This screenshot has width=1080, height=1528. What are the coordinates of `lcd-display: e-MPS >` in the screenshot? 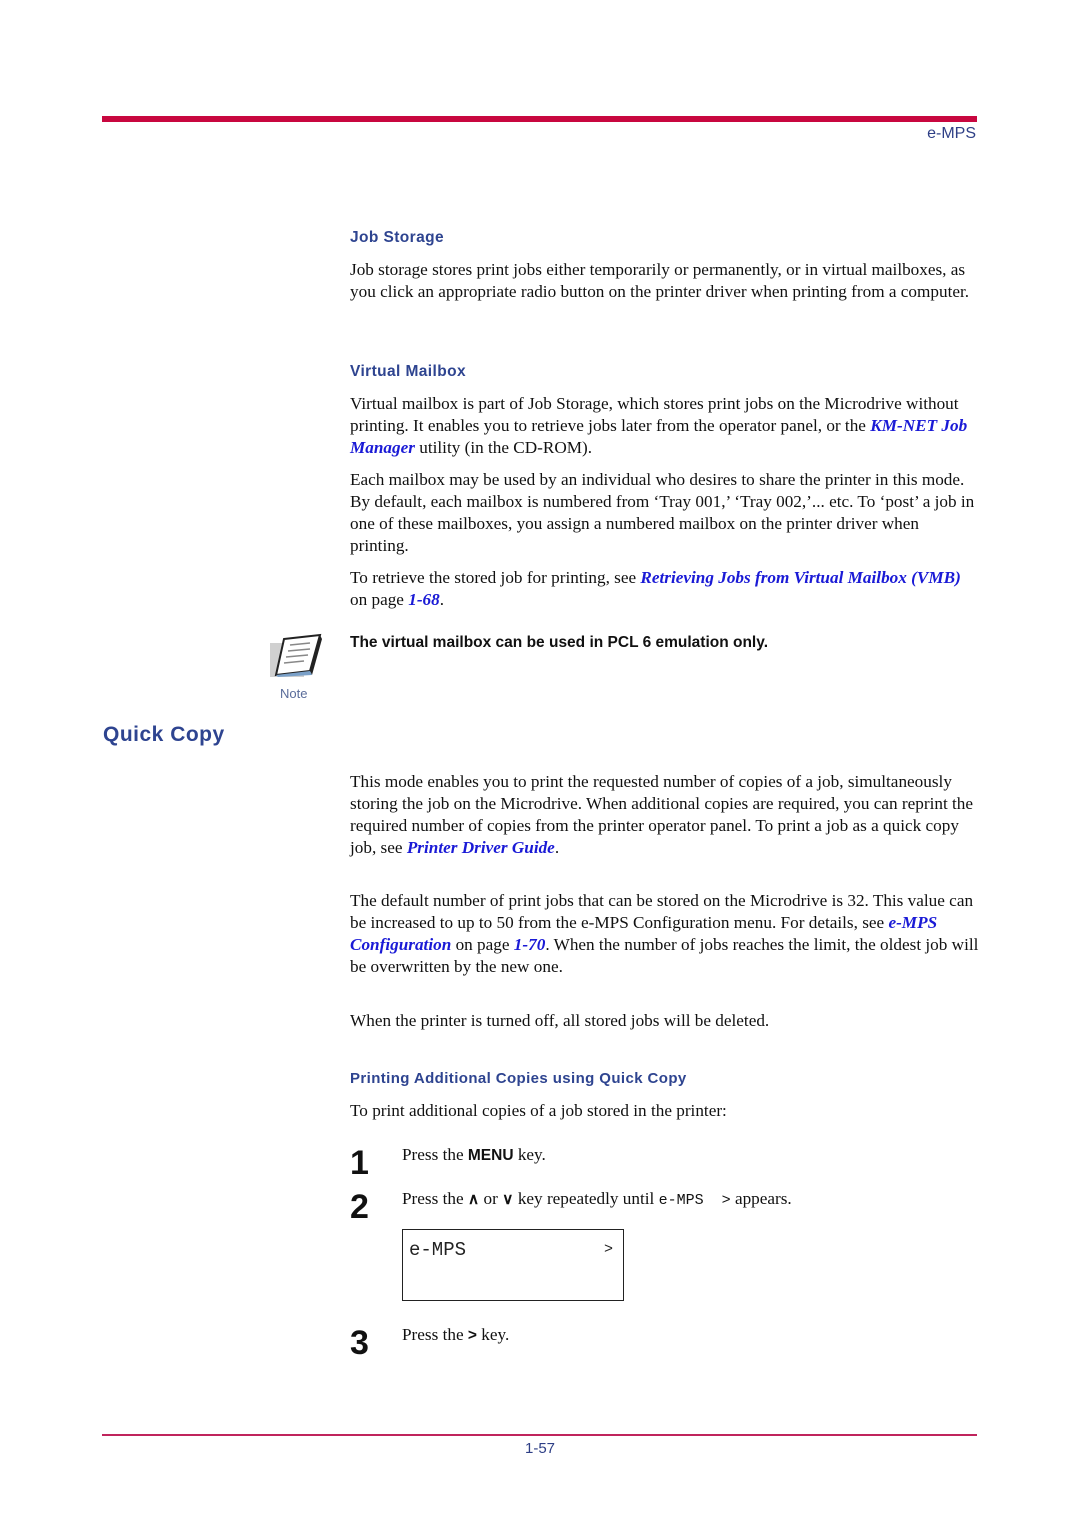 It's located at (513, 1265).